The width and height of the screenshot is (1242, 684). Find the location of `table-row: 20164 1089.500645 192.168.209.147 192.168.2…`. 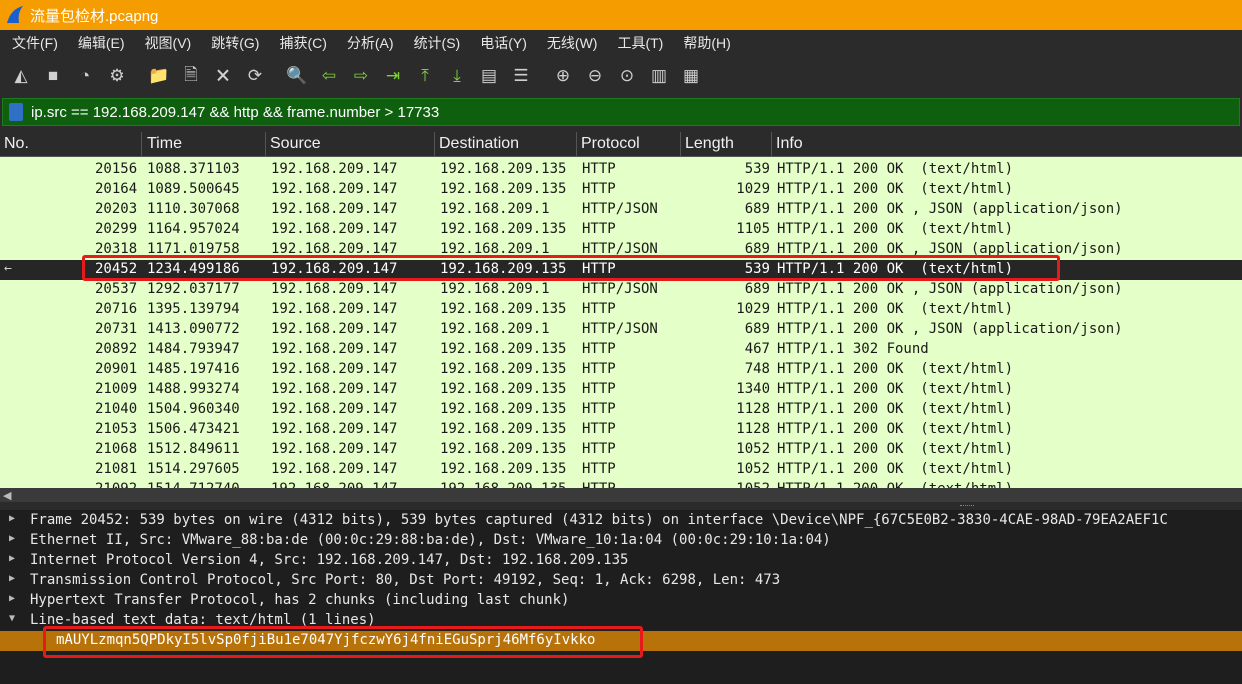

table-row: 20164 1089.500645 192.168.209.147 192.168.2… is located at coordinates (621, 190).